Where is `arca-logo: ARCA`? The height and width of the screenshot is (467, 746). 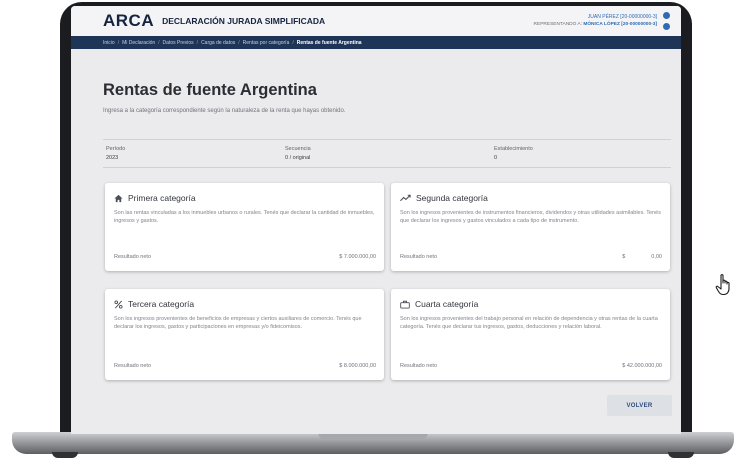 arca-logo: ARCA is located at coordinates (128, 21).